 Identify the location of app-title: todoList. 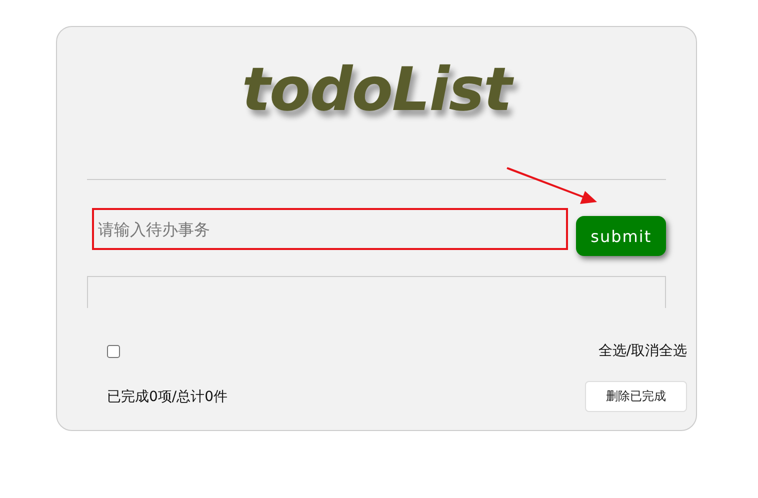
(377, 90).